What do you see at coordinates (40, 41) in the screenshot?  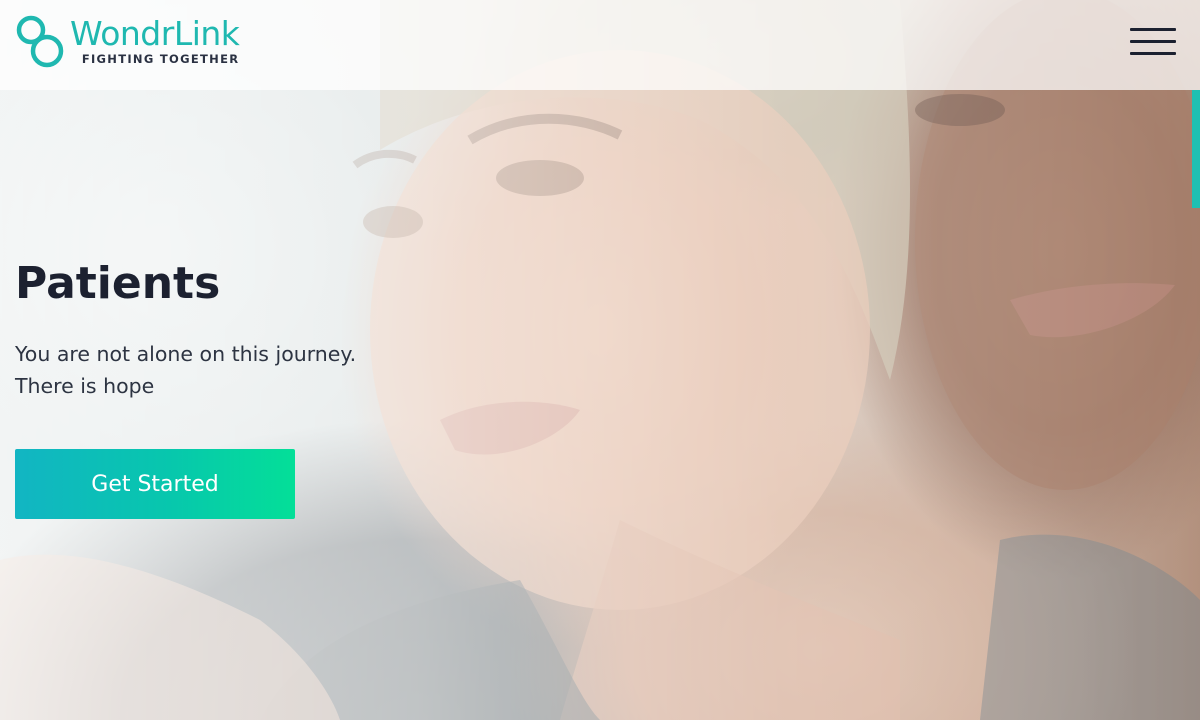 I see `wondrlink-logo-icon` at bounding box center [40, 41].